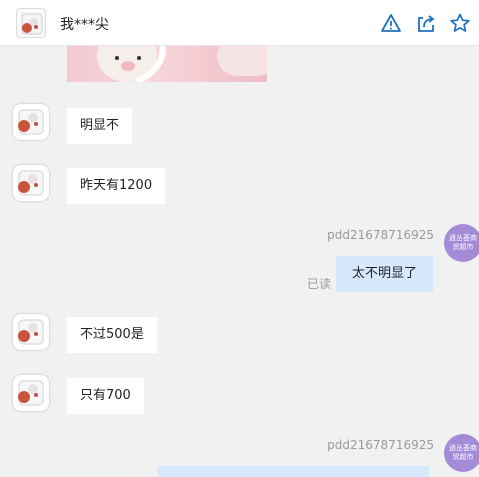 This screenshot has width=479, height=477. Describe the element at coordinates (116, 186) in the screenshot. I see `message-bubble: 昨天有1200` at that location.